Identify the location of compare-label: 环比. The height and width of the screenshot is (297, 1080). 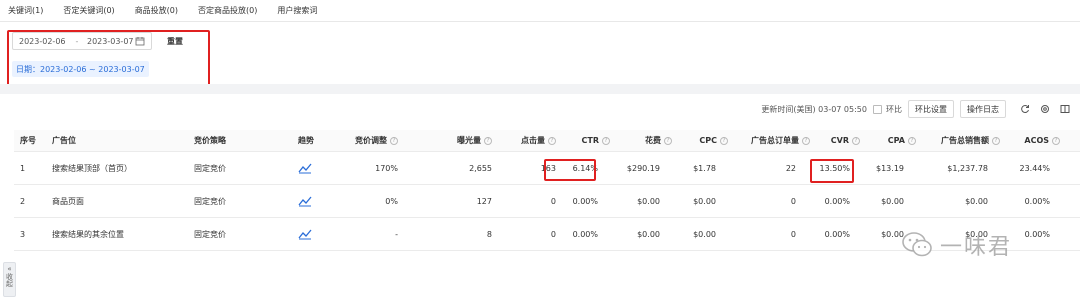
(894, 109).